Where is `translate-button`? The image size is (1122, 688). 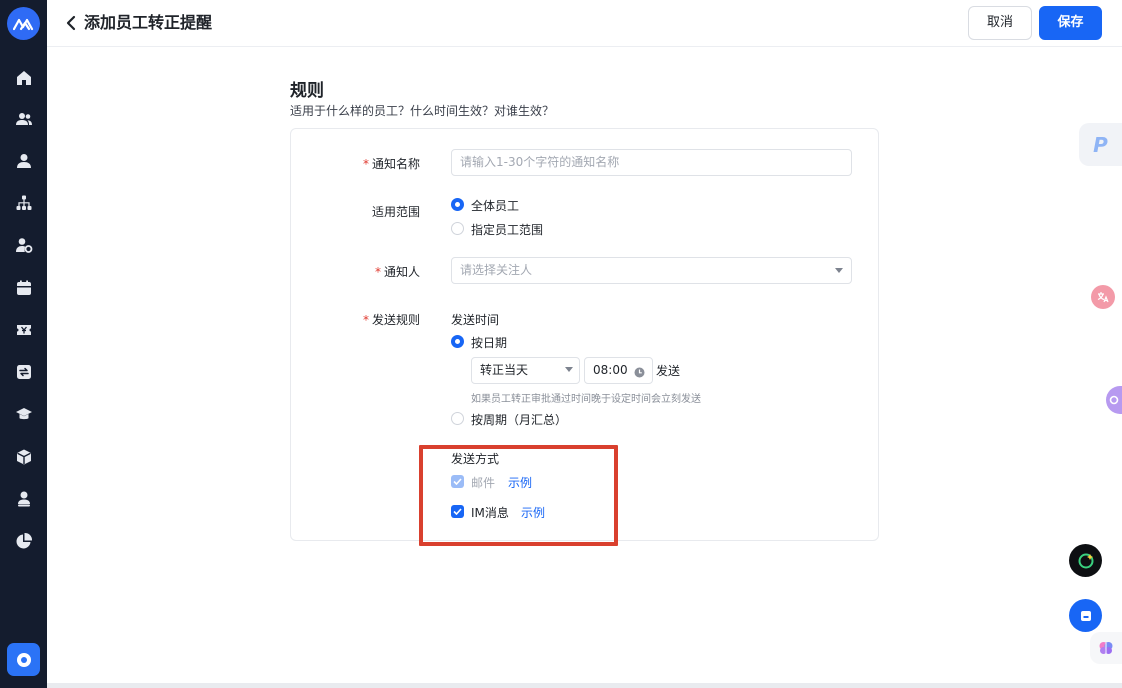
translate-button is located at coordinates (1103, 297).